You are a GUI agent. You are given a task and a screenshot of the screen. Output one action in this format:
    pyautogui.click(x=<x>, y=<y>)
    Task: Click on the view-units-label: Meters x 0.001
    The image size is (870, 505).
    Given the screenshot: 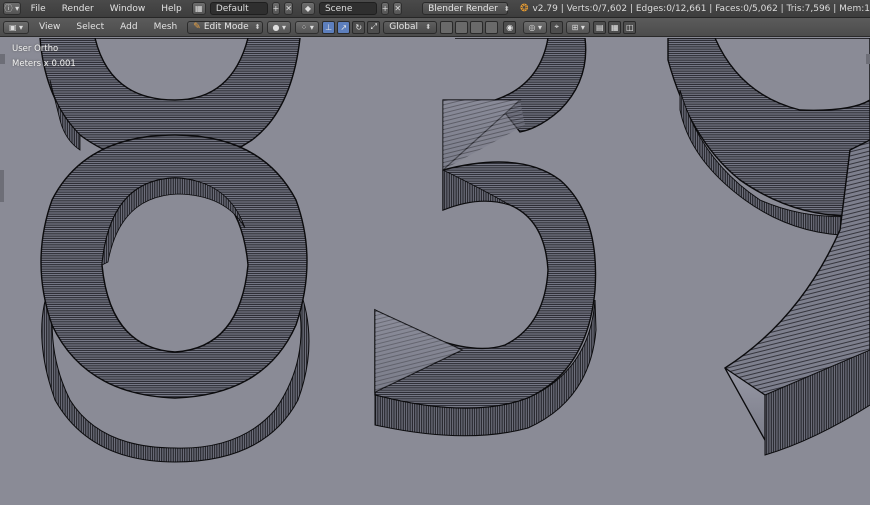 What is the action you would take?
    pyautogui.click(x=44, y=64)
    